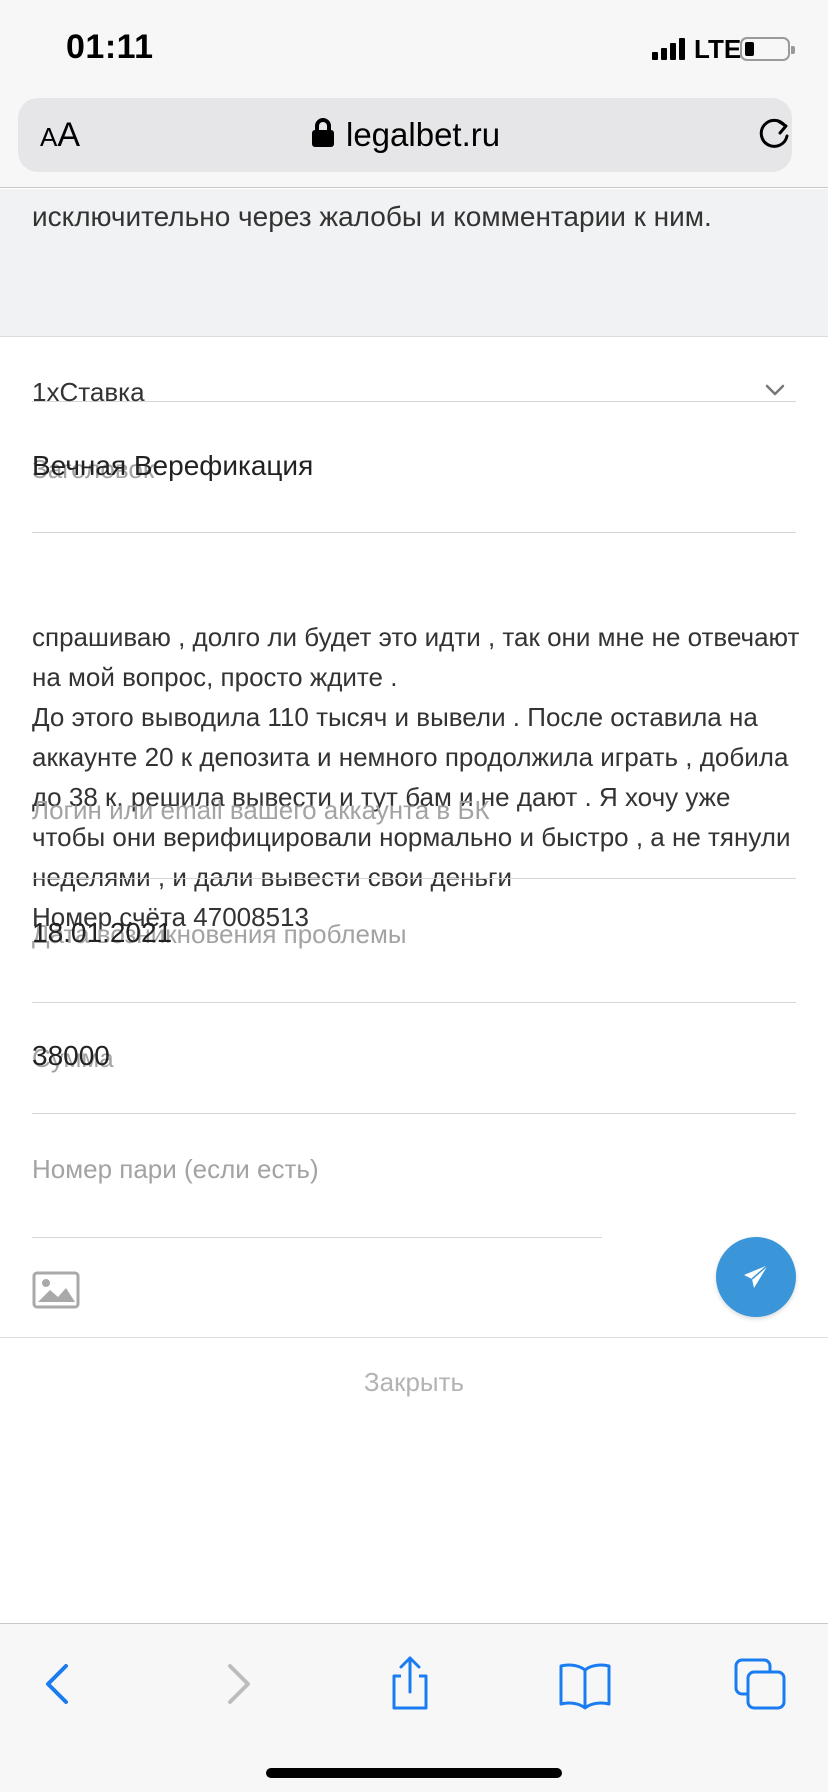 The image size is (828, 1792). What do you see at coordinates (414, 1773) in the screenshot?
I see `home-indicator` at bounding box center [414, 1773].